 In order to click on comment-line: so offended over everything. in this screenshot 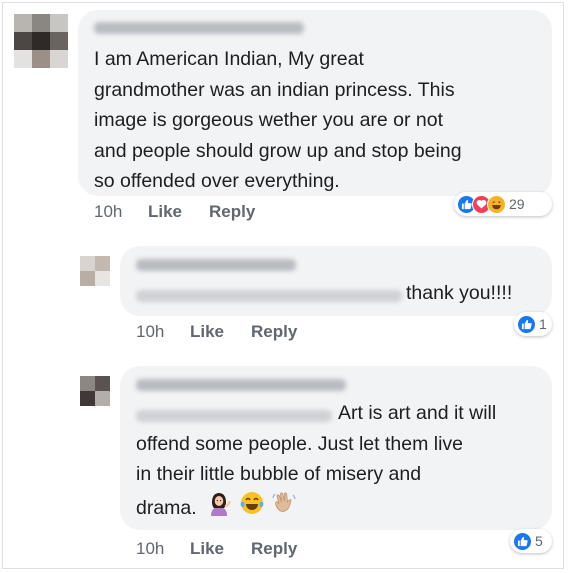, I will do `click(217, 181)`.